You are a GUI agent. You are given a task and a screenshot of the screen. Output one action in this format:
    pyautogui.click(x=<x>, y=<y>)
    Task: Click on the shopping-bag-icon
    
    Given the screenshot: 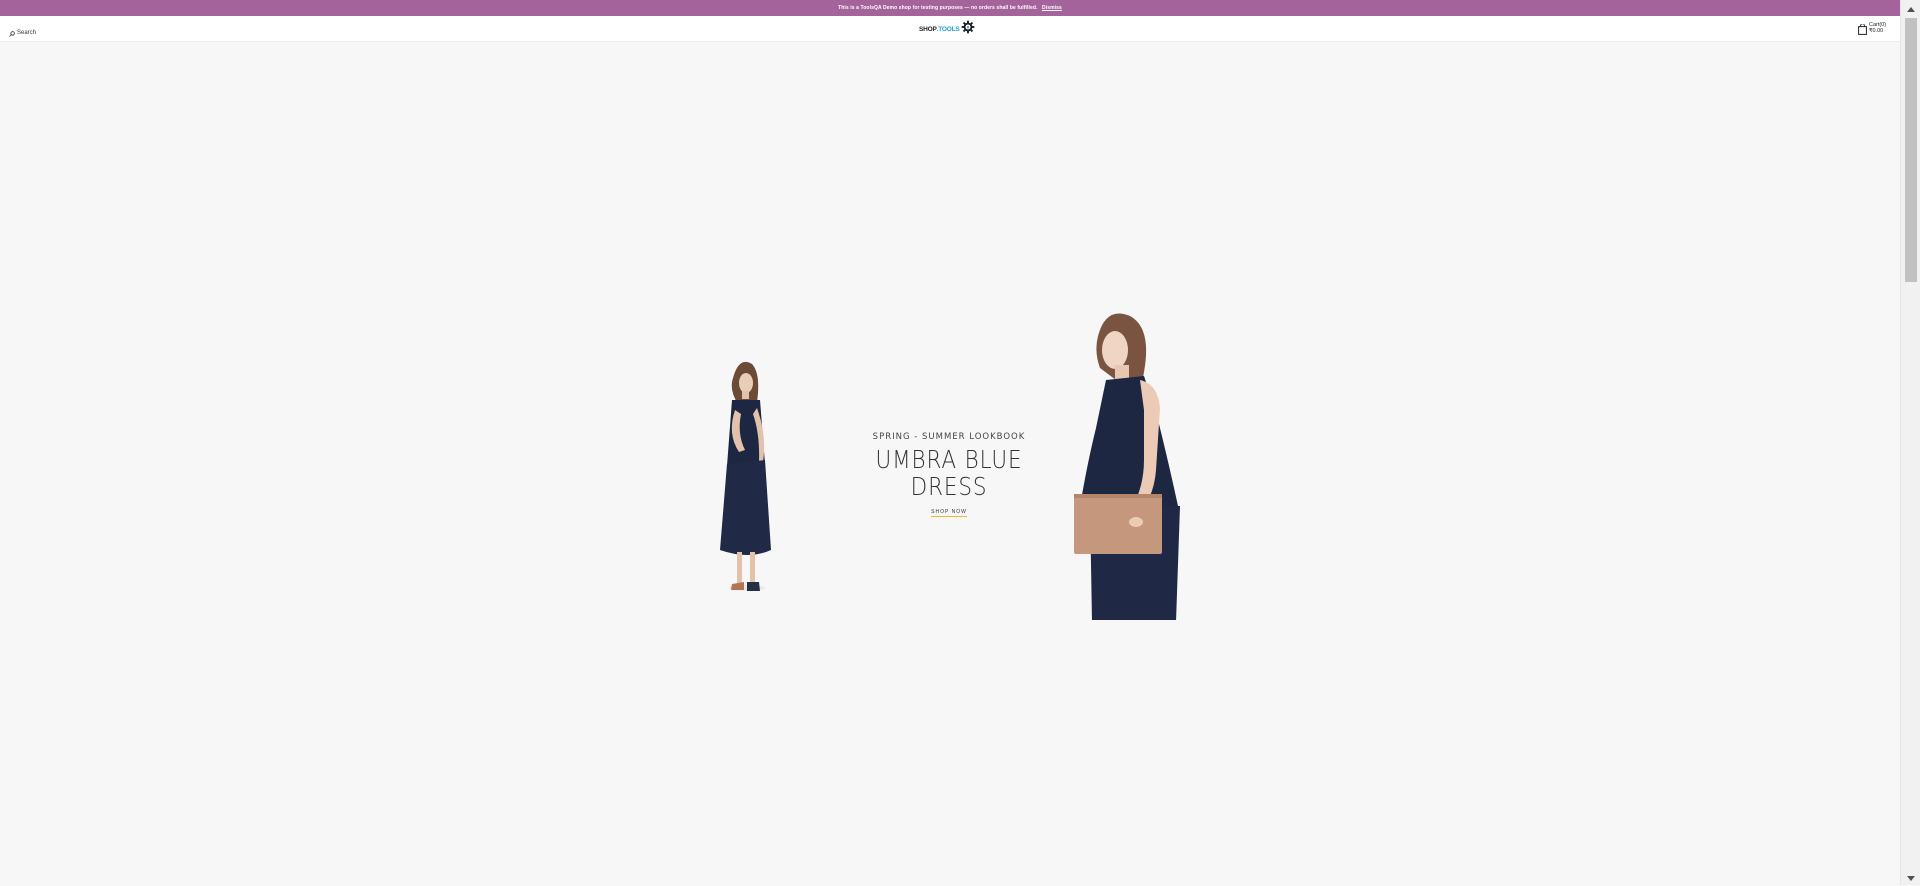 What is the action you would take?
    pyautogui.click(x=1862, y=31)
    